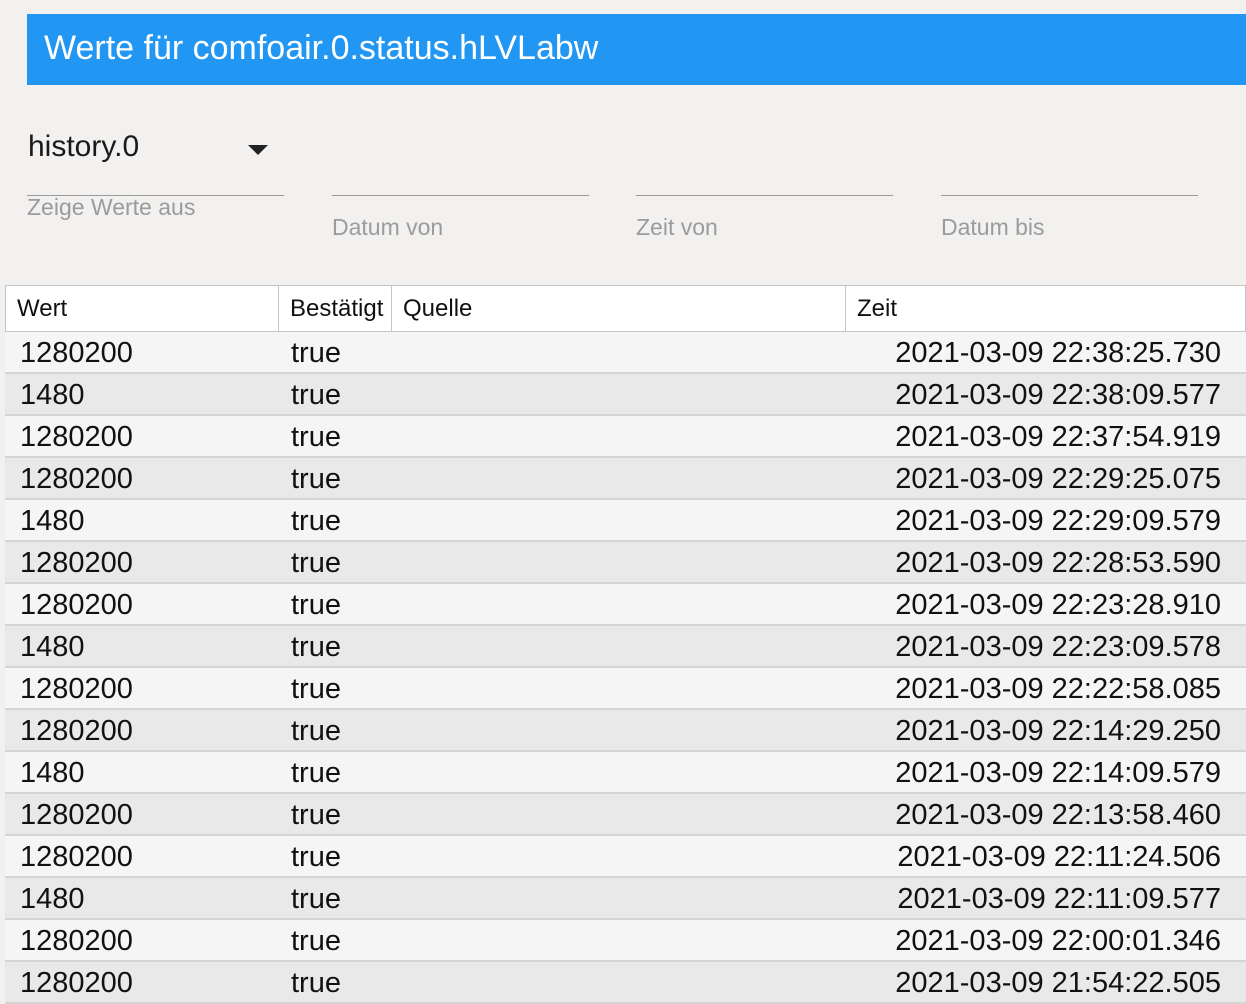 The image size is (1246, 1004). I want to click on table-row: 1280200 true 2021-03-09 22:29:25.075, so click(625, 479).